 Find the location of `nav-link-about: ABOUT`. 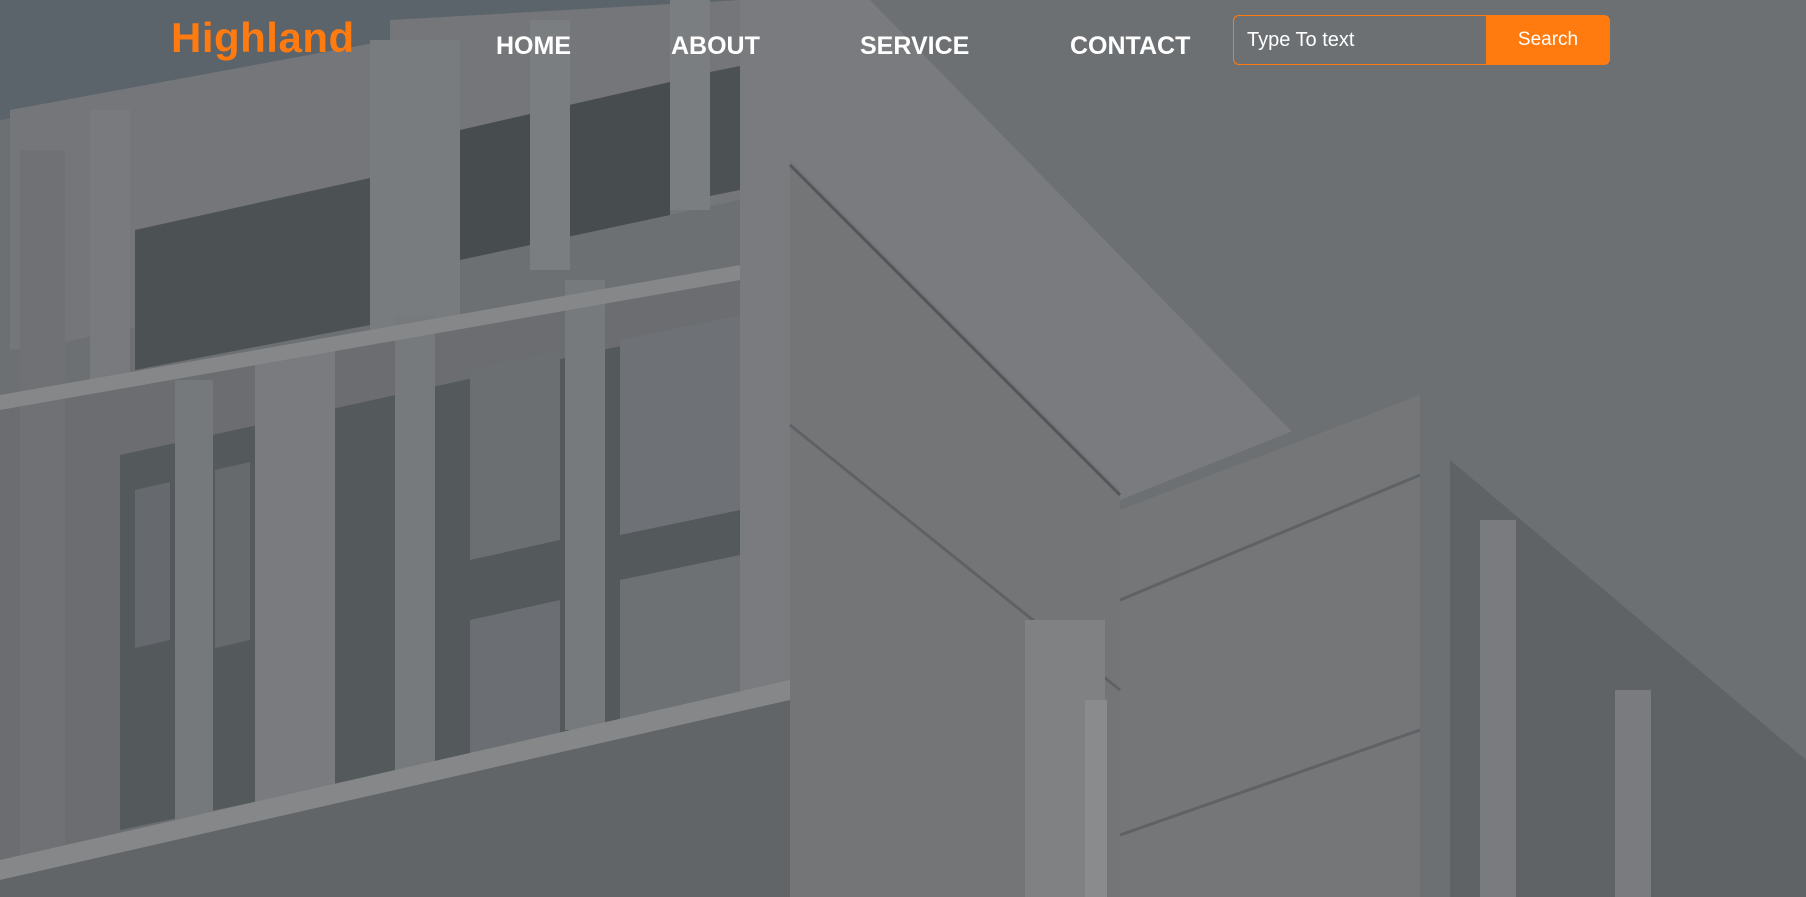

nav-link-about: ABOUT is located at coordinates (715, 46).